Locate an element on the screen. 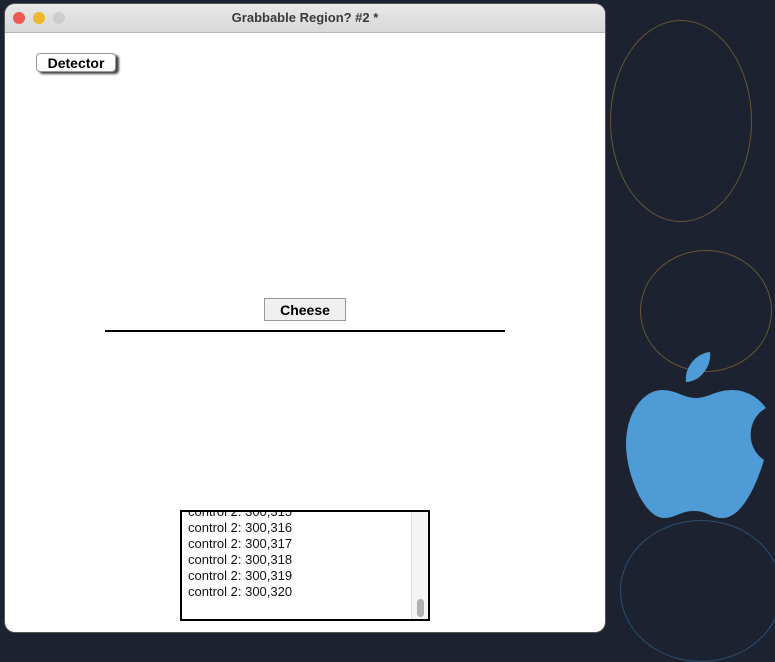 Image resolution: width=775 pixels, height=662 pixels. title-bar: Grabbable Region? #2 * is located at coordinates (305, 18).